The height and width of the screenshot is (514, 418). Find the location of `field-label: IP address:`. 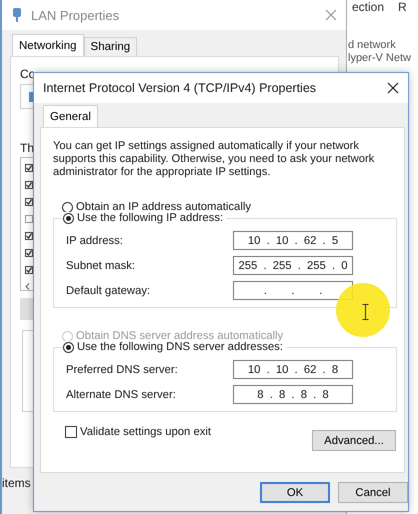

field-label: IP address: is located at coordinates (94, 240).